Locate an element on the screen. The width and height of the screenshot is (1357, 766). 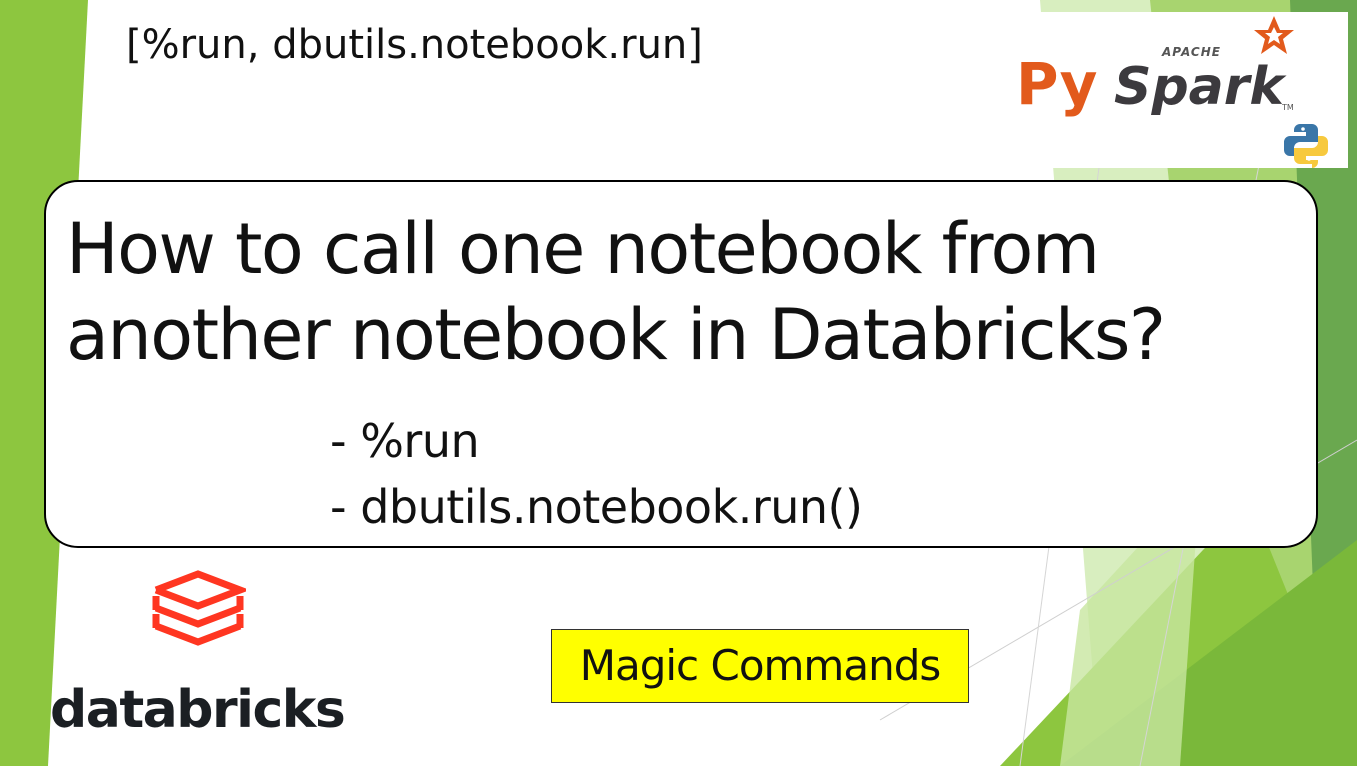
py-label: Py is located at coordinates (1056, 84).